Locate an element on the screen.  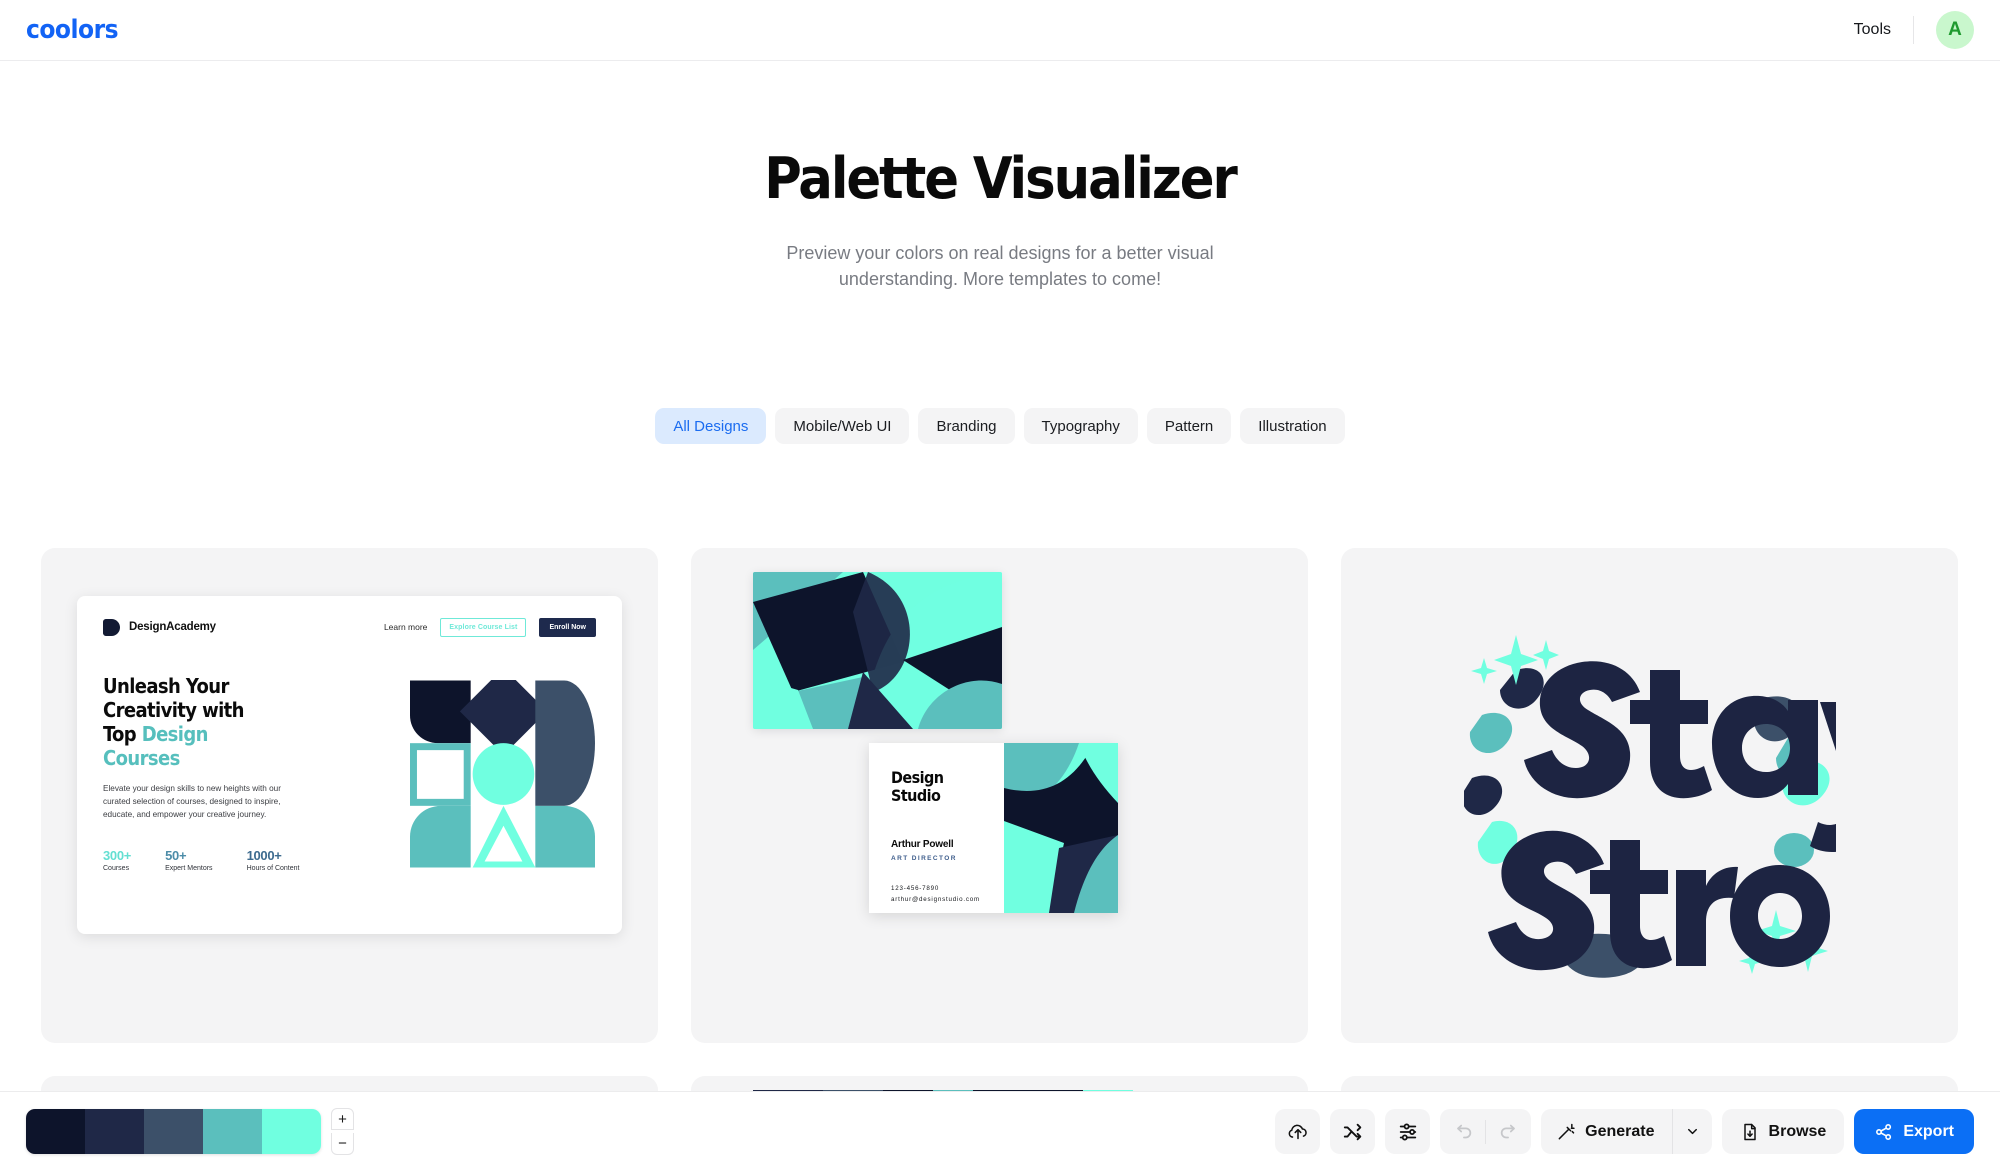
undo-redo-group is located at coordinates (1486, 1131).